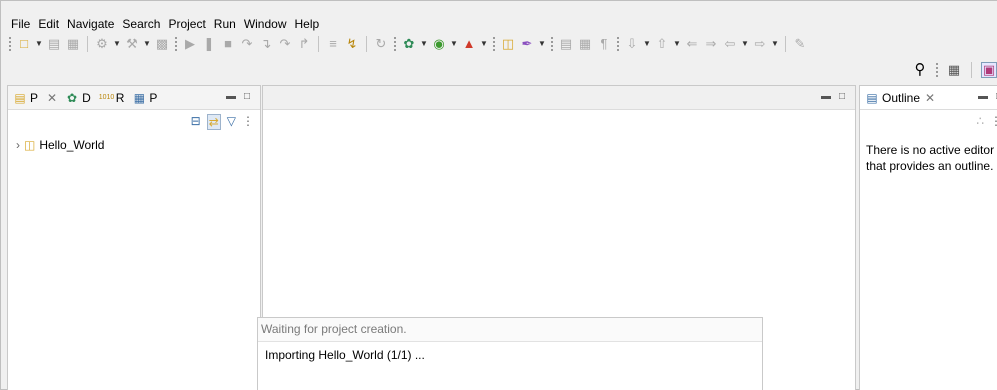 This screenshot has width=997, height=390. Describe the element at coordinates (30, 145) in the screenshot. I see `project-folder-icon: ◫` at that location.